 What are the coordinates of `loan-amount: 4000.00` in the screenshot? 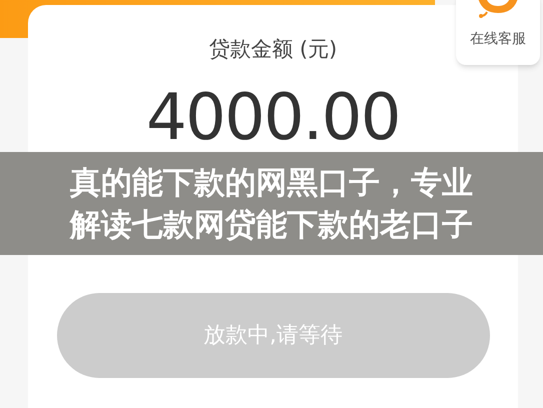 It's located at (273, 118).